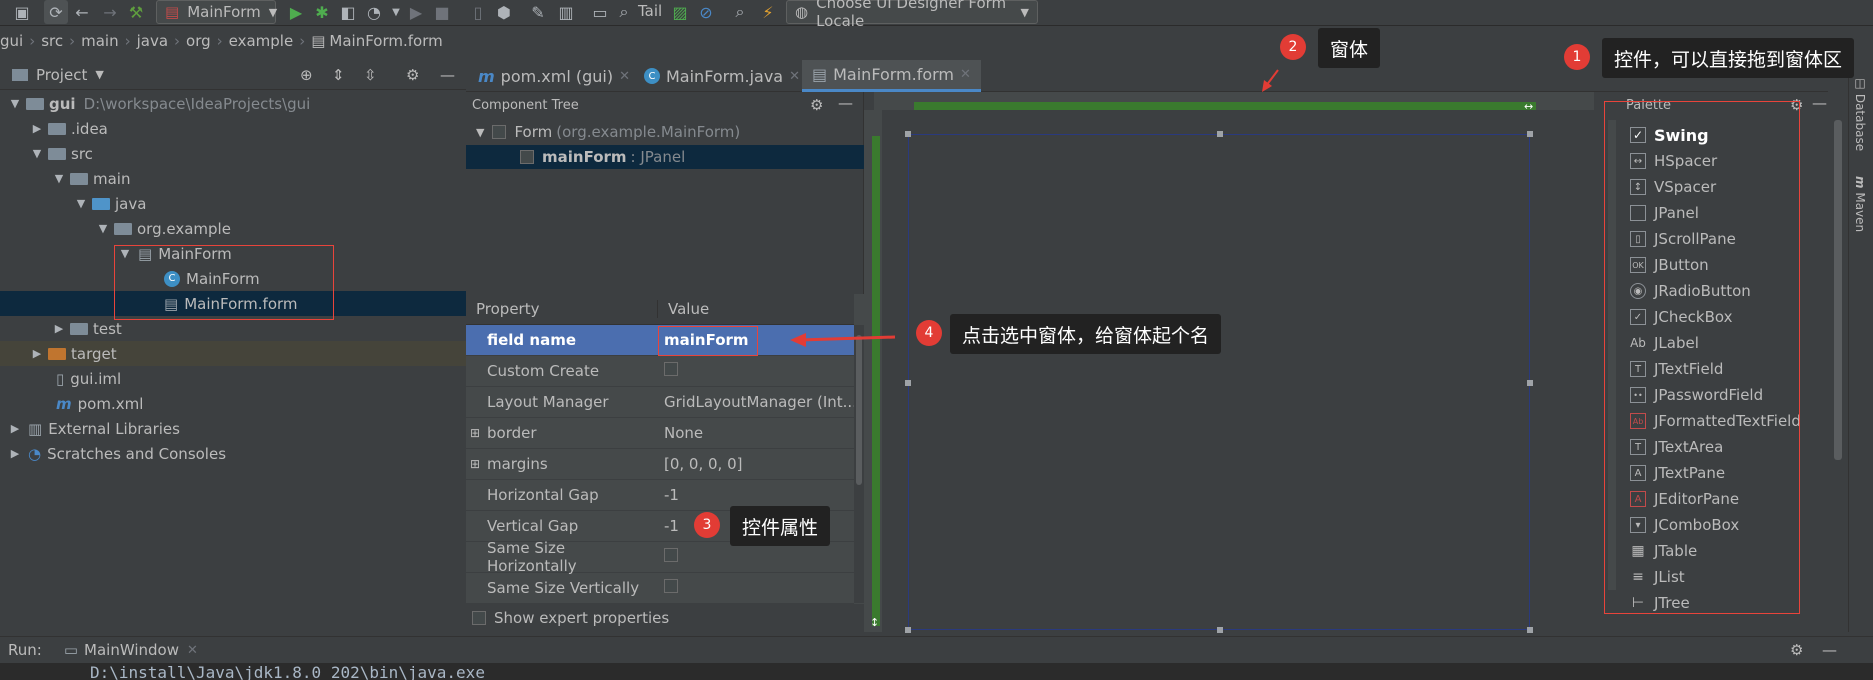  What do you see at coordinates (233, 178) in the screenshot?
I see `tree-item-main: ▼ main` at bounding box center [233, 178].